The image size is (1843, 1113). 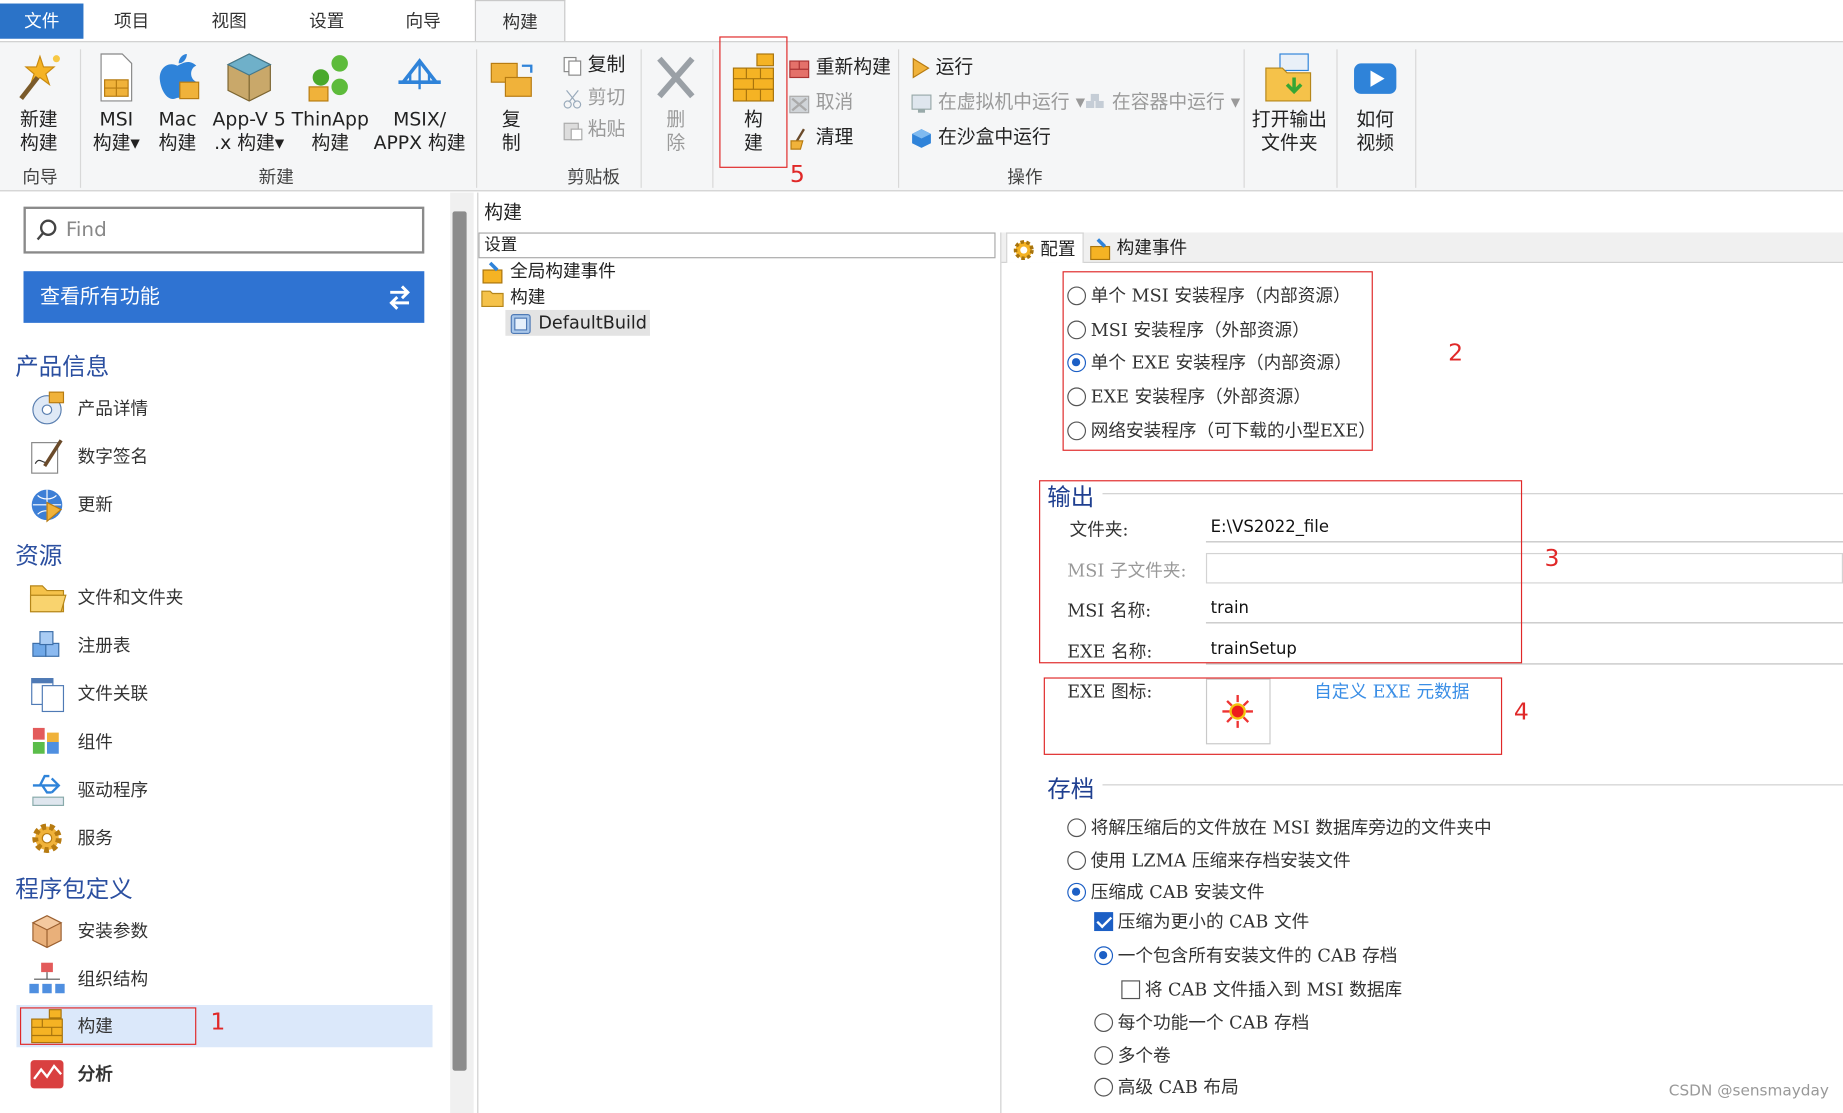 What do you see at coordinates (1374, 103) in the screenshot?
I see `how-to-video-button: 如何 视频` at bounding box center [1374, 103].